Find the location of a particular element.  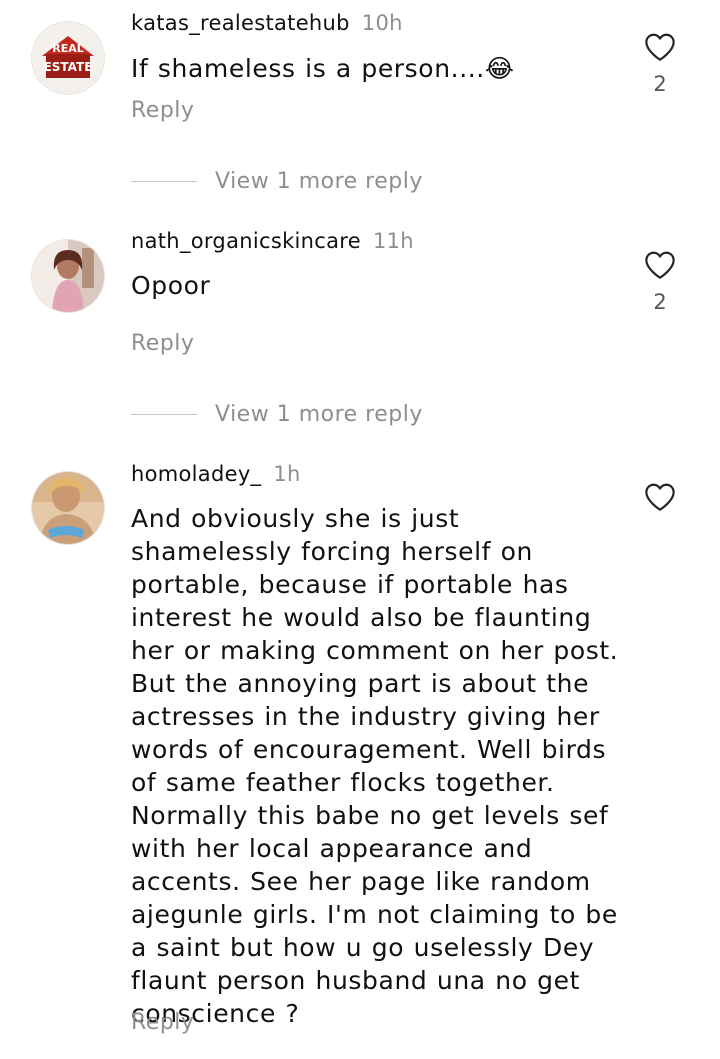

username: homoladey_ is located at coordinates (196, 474).